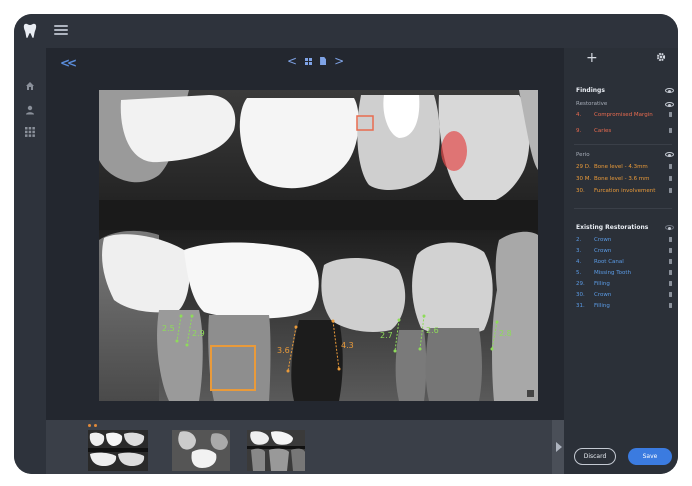  What do you see at coordinates (621, 166) in the screenshot?
I see `finding-text: Bone level - 4.3mm` at bounding box center [621, 166].